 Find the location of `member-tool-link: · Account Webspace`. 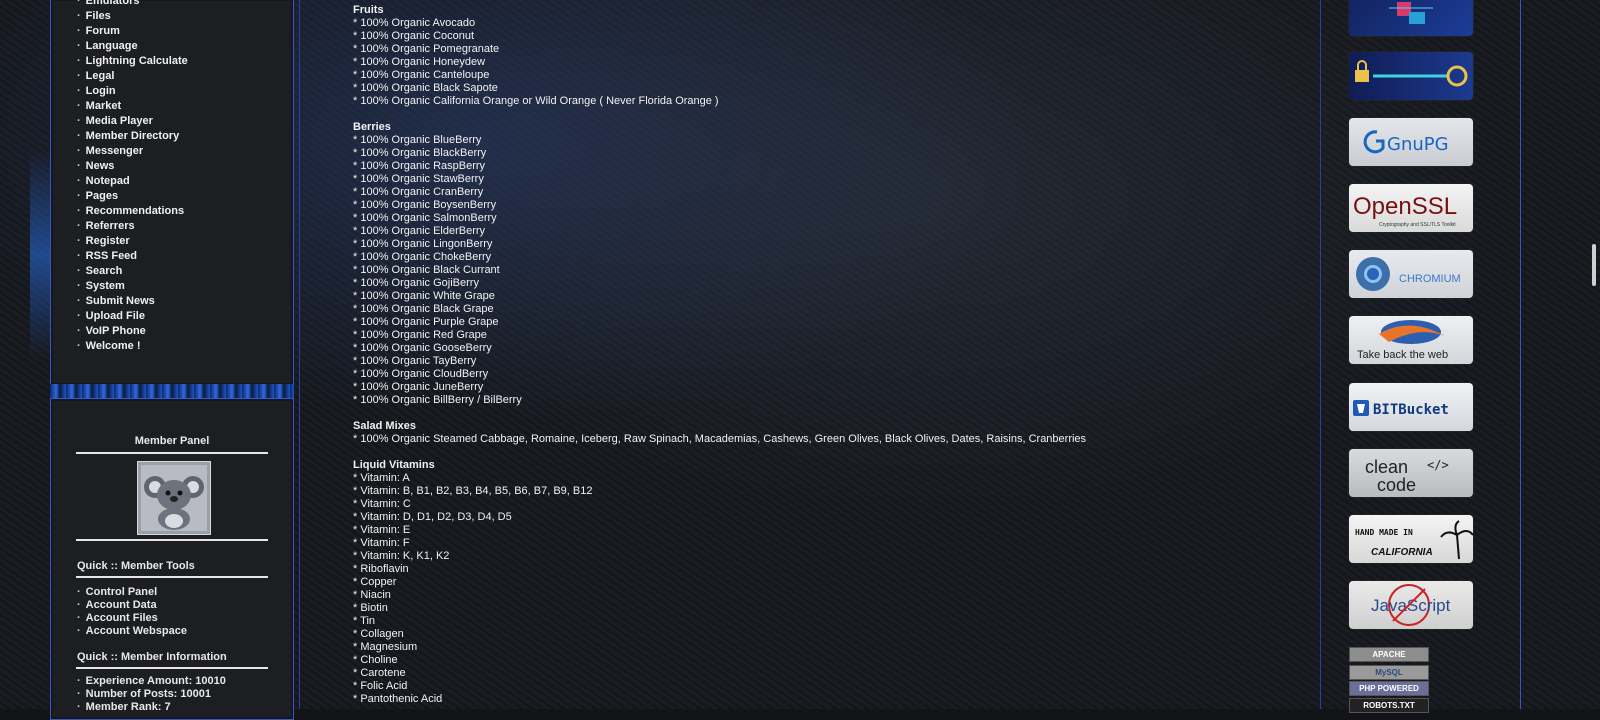

member-tool-link: · Account Webspace is located at coordinates (132, 631).